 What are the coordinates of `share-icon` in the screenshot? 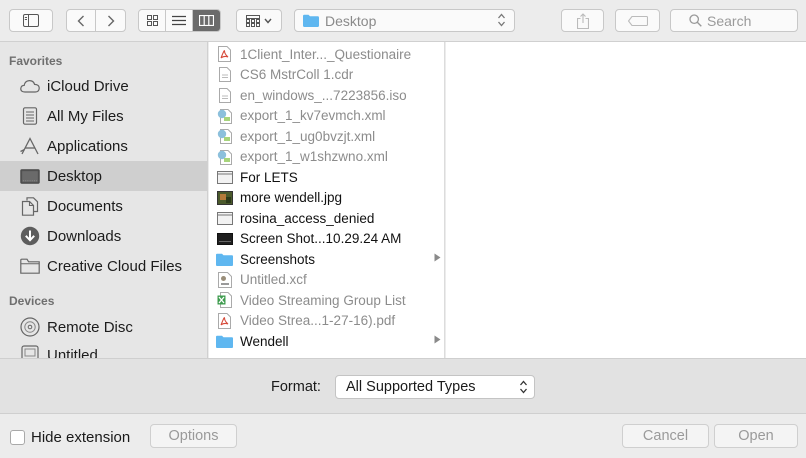 It's located at (582, 20).